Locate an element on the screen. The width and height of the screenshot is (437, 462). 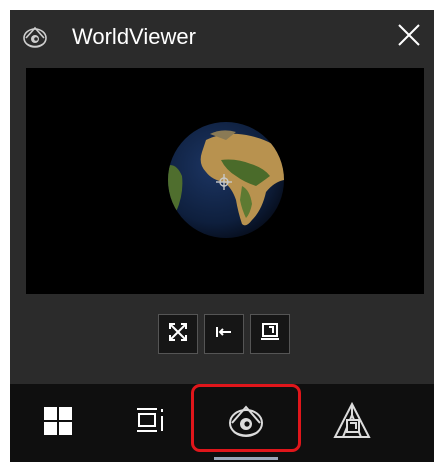
task-view-icon is located at coordinates (150, 423).